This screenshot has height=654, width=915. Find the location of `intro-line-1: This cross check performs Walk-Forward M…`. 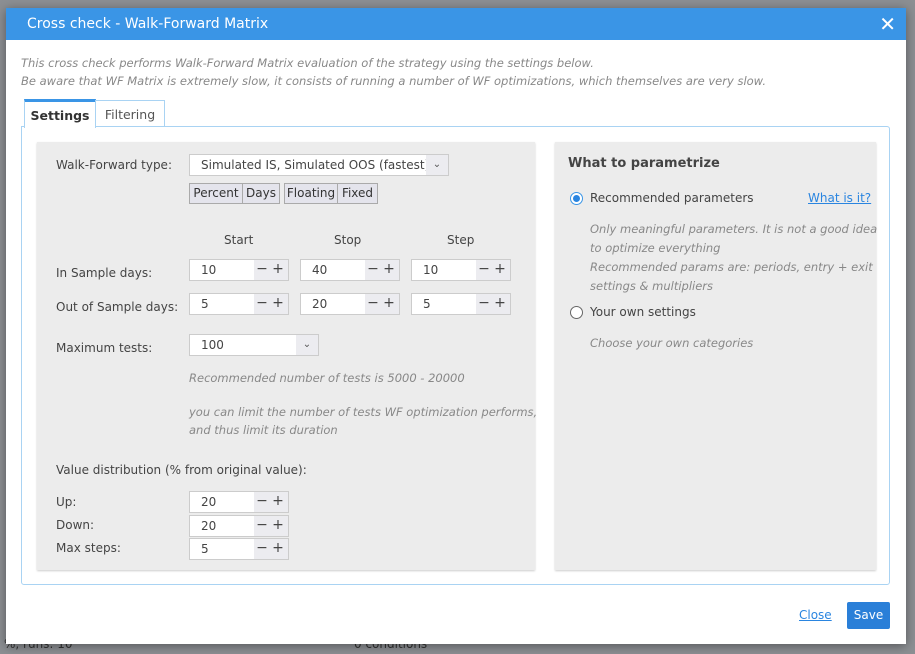

intro-line-1: This cross check performs Walk-Forward M… is located at coordinates (307, 63).